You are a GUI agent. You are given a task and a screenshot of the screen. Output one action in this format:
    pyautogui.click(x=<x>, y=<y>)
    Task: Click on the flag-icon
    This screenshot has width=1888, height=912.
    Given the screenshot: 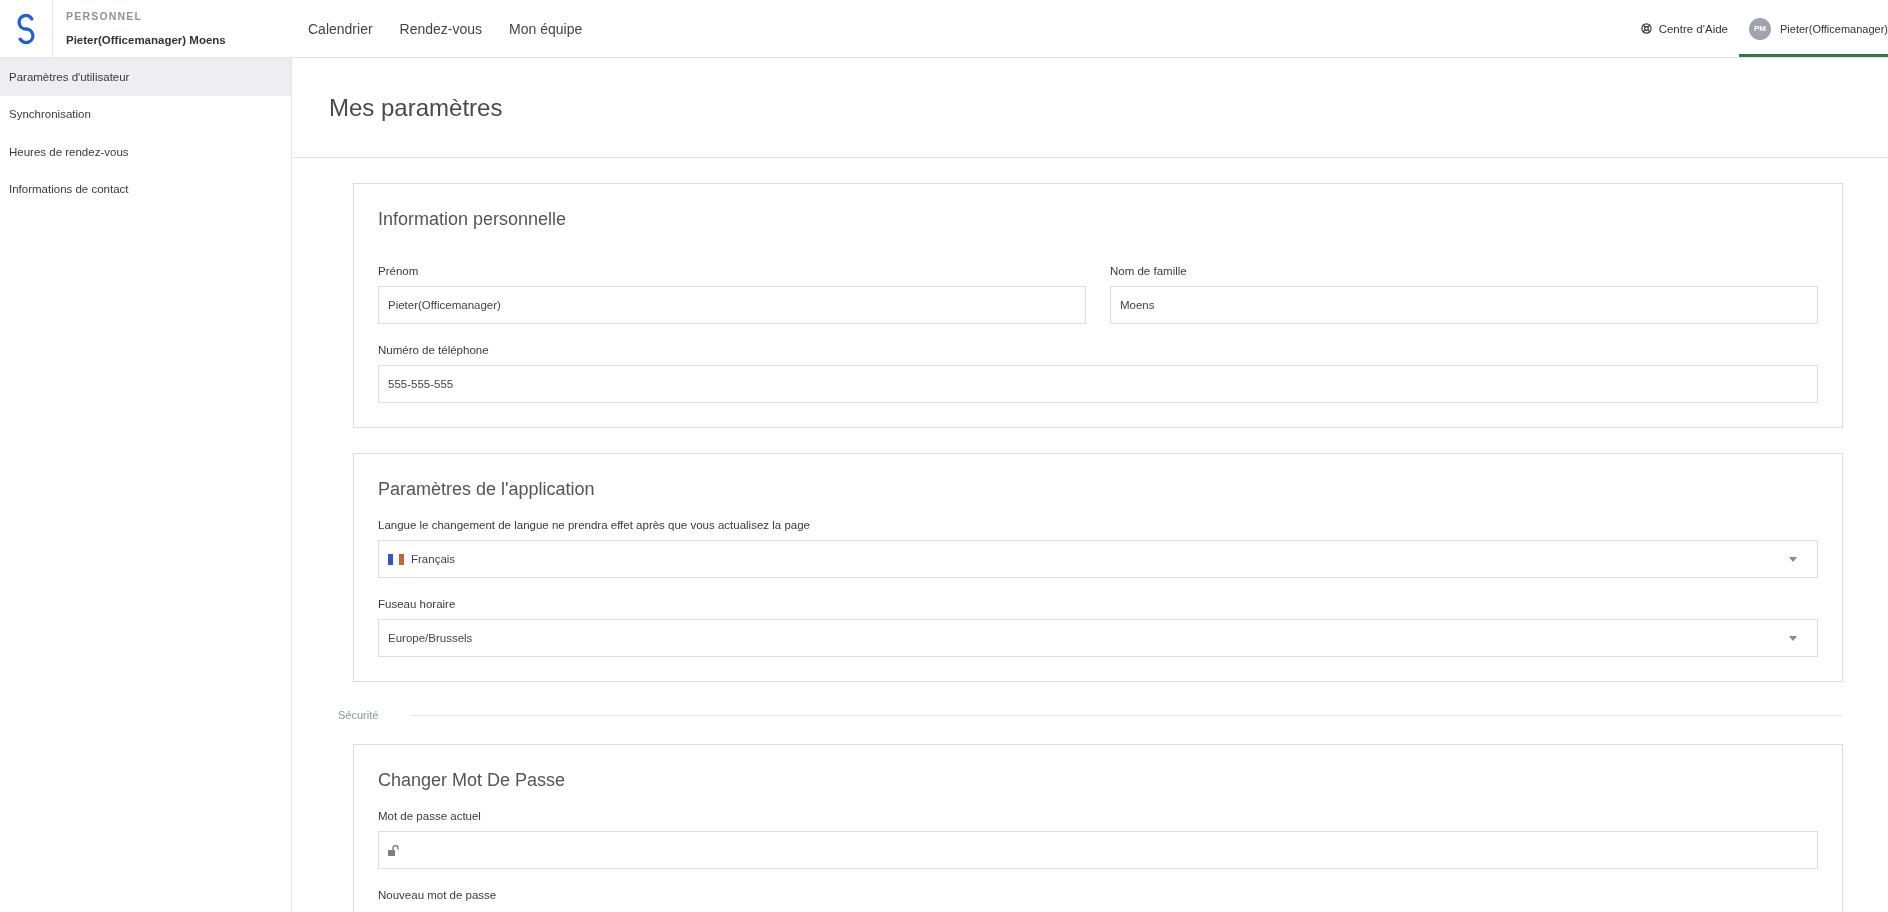 What is the action you would take?
    pyautogui.click(x=396, y=559)
    